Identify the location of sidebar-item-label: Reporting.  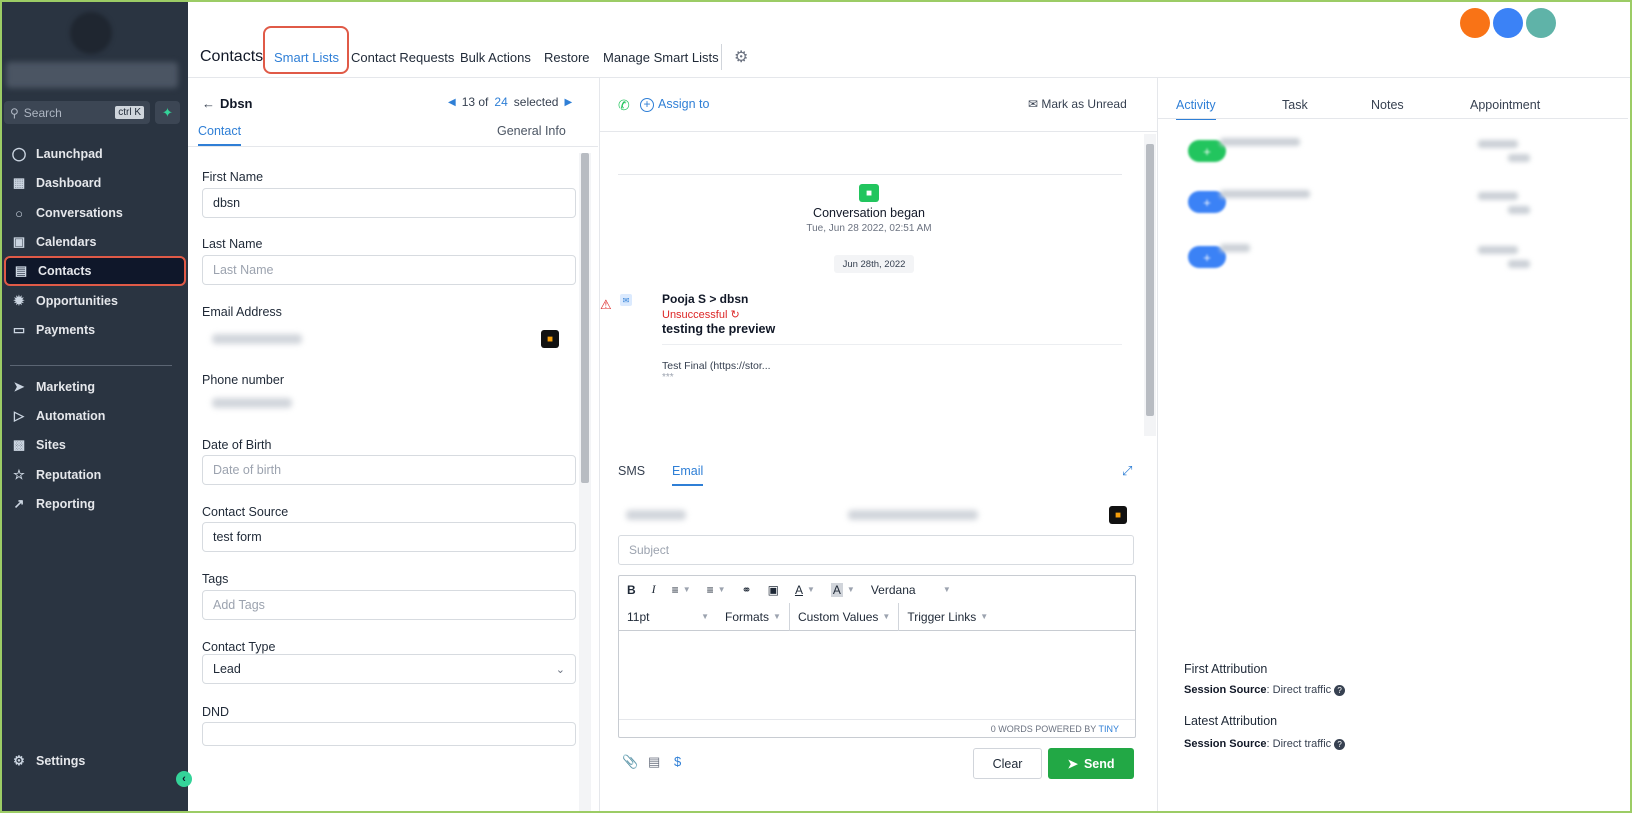
(66, 504).